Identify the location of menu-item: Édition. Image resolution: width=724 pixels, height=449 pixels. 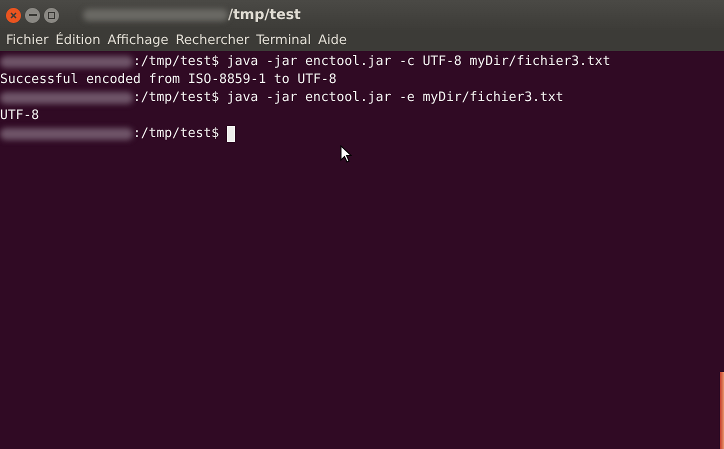
(78, 40).